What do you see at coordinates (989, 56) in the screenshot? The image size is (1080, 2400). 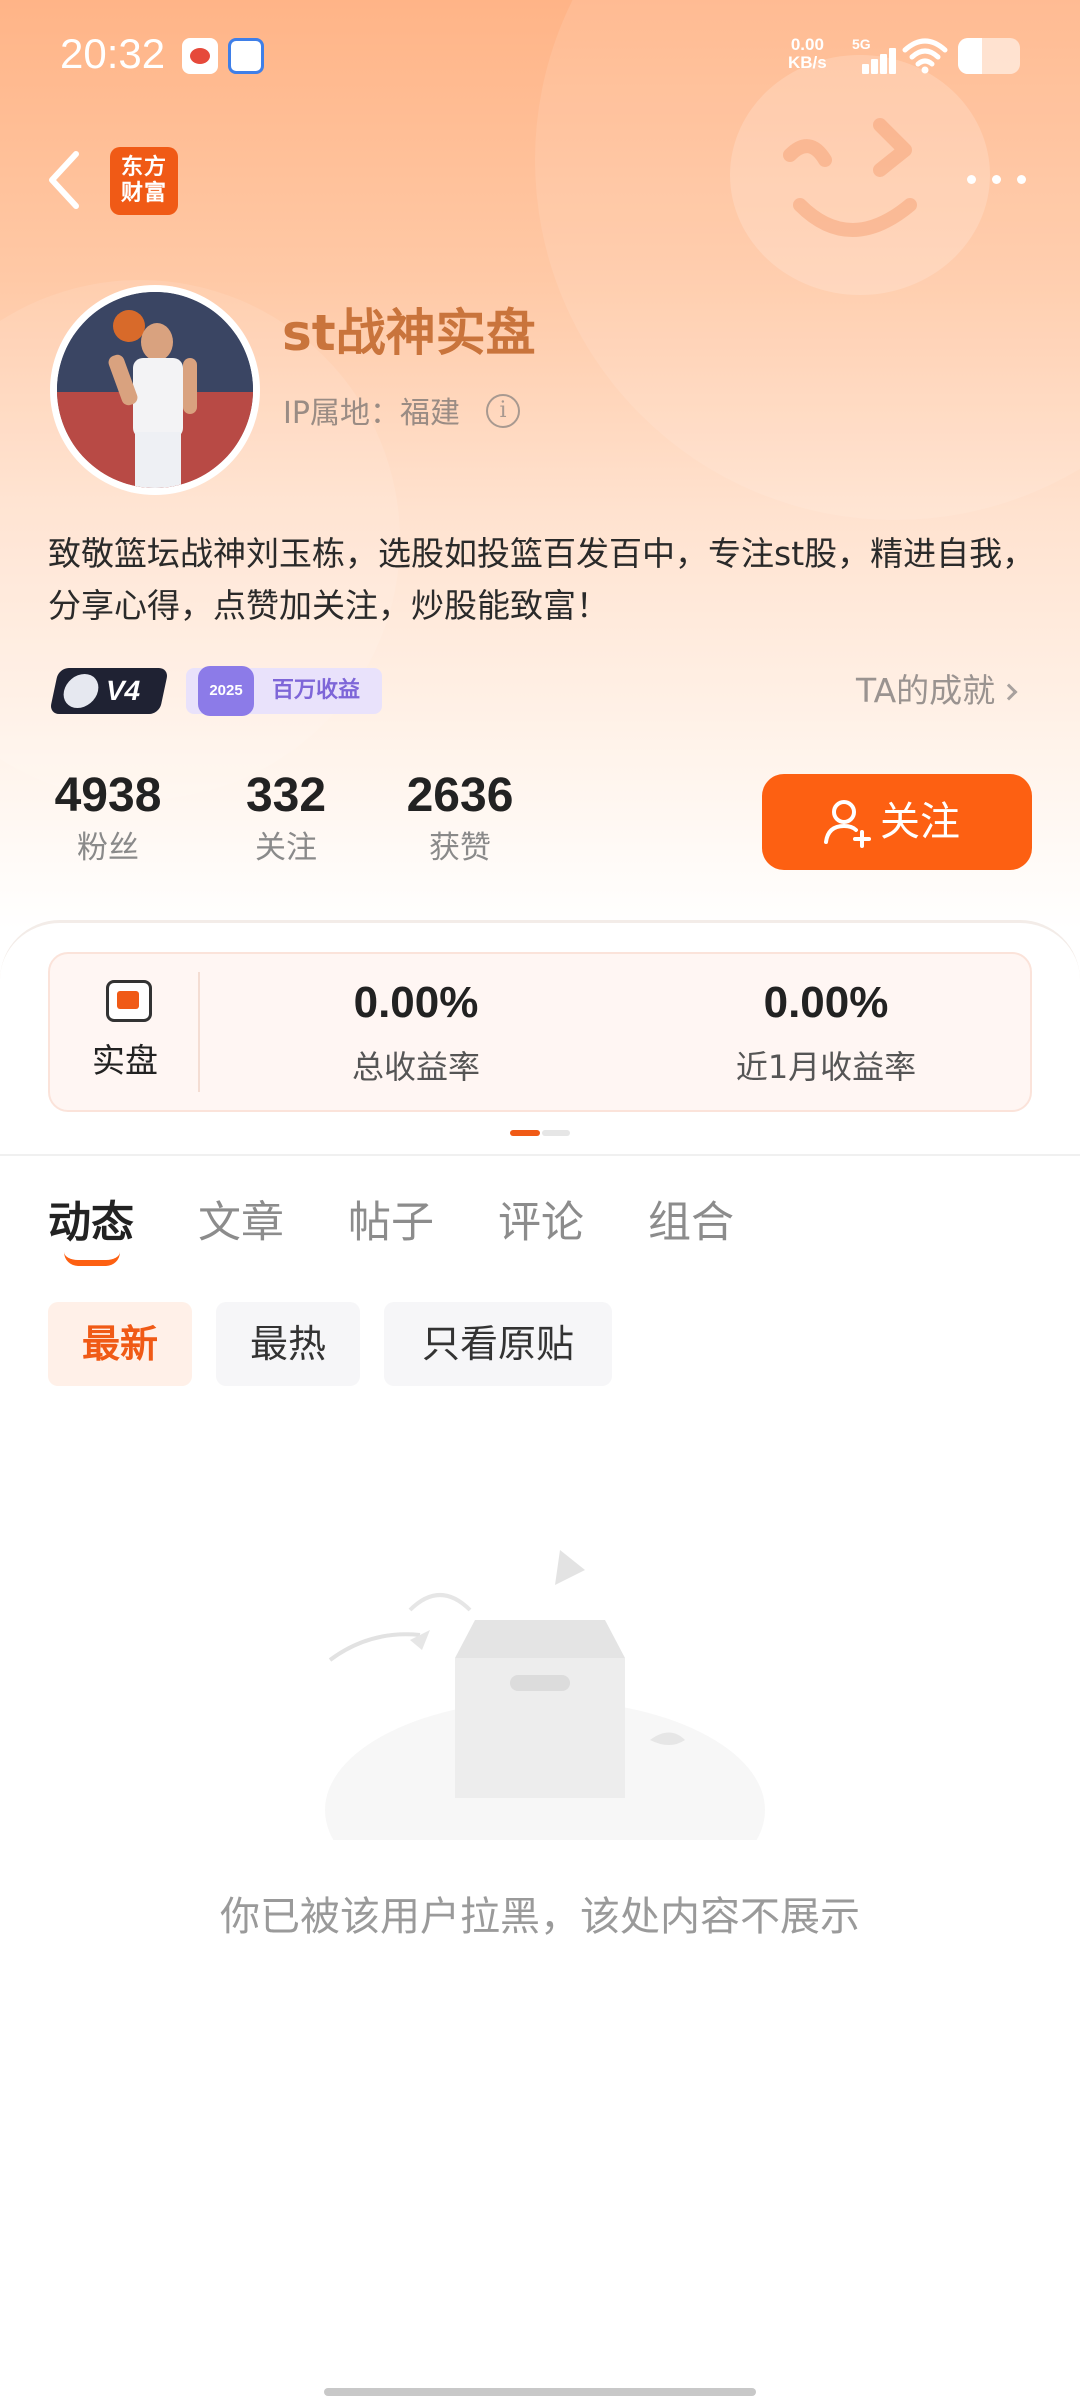 I see `battery-icon` at bounding box center [989, 56].